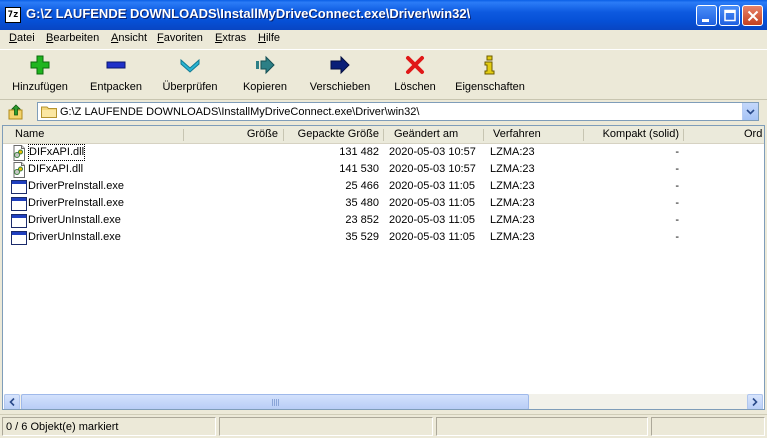 The height and width of the screenshot is (438, 767). I want to click on column-header-size: Größe, so click(231, 134).